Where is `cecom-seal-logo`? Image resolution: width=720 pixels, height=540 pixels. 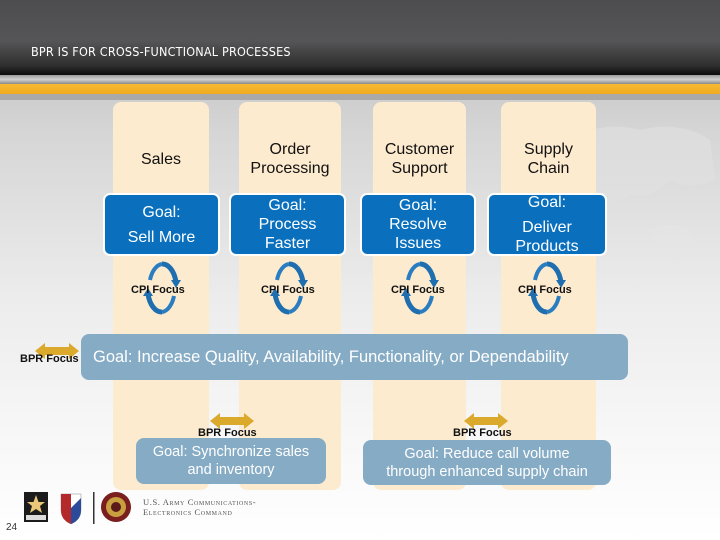 cecom-seal-logo is located at coordinates (116, 507).